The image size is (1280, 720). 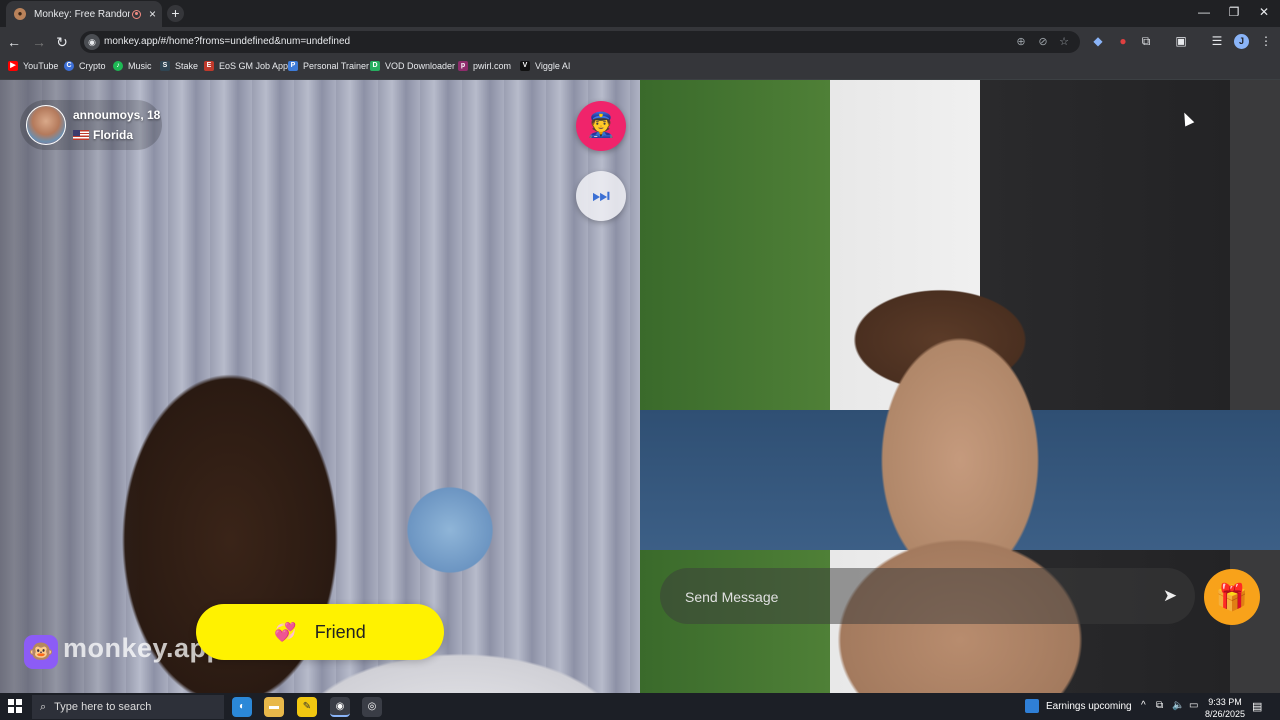 I want to click on bookmark-eos-gm-job-app: E EoS GM Job App, so click(x=246, y=66).